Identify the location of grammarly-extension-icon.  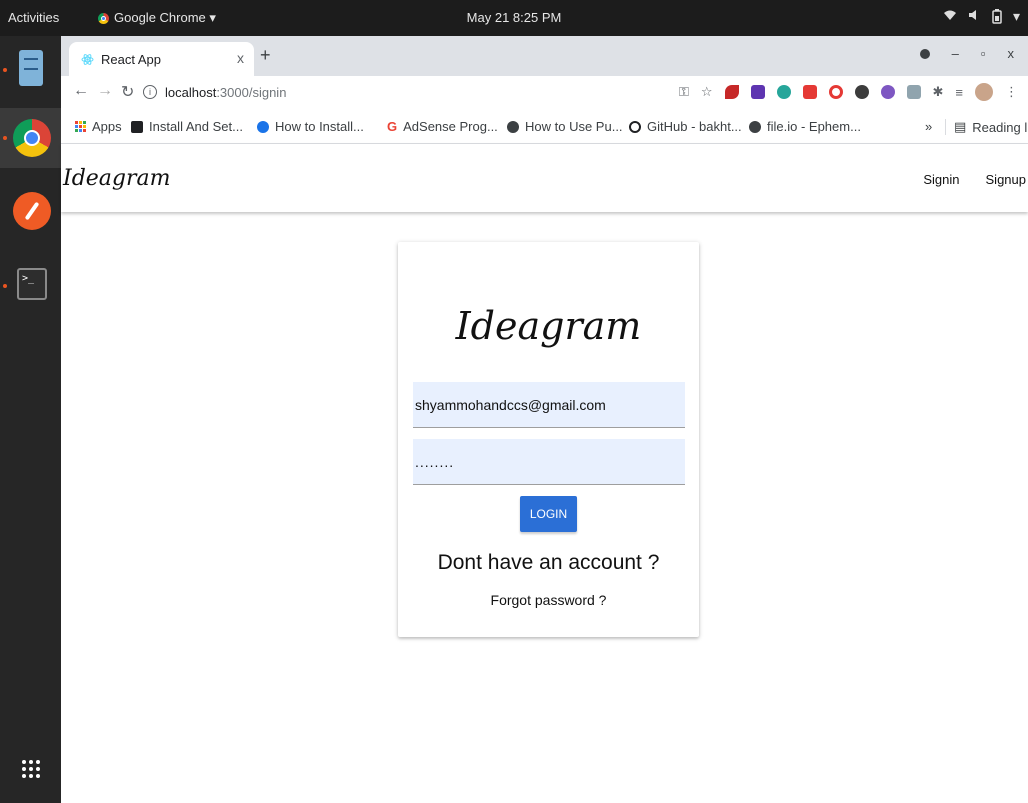
(783, 92).